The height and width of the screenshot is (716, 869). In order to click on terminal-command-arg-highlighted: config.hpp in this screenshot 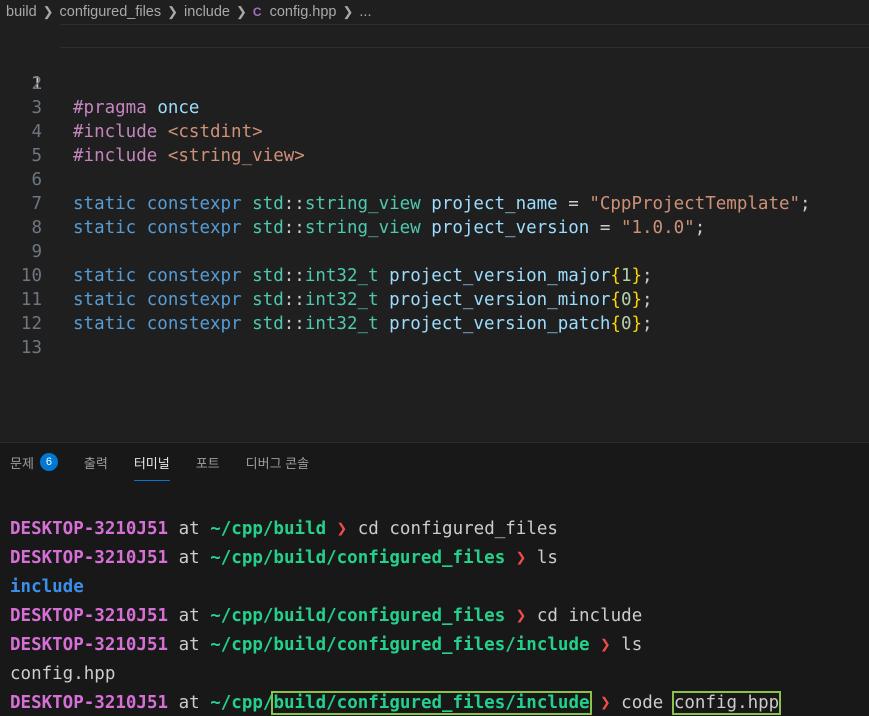, I will do `click(726, 703)`.